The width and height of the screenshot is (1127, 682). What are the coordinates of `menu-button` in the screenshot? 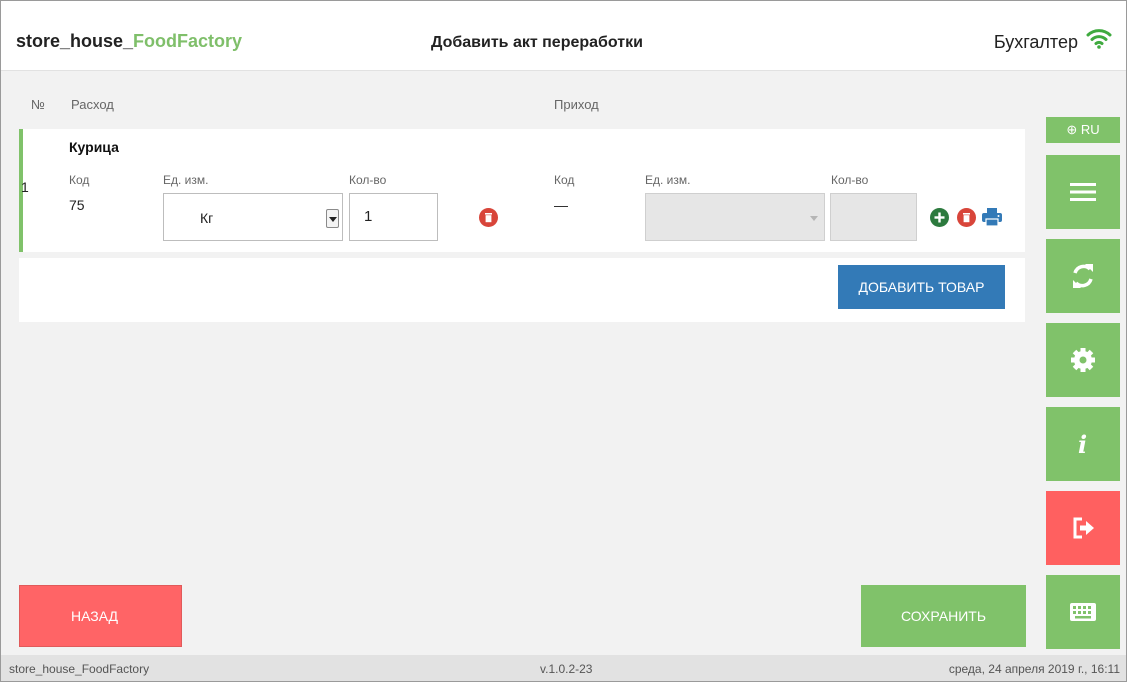 It's located at (1083, 192).